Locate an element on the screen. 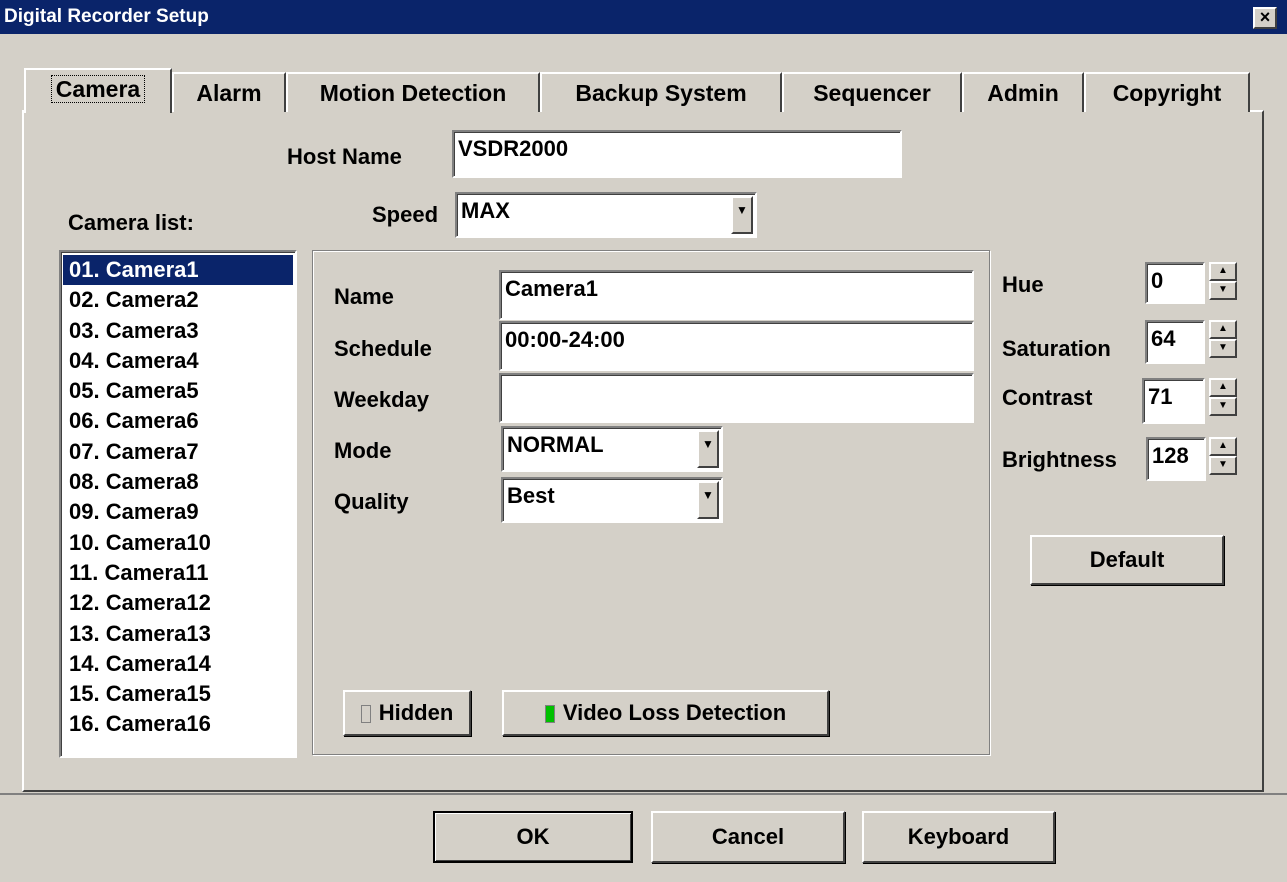 This screenshot has height=882, width=1287. contrast-input: 71 is located at coordinates (1173, 401).